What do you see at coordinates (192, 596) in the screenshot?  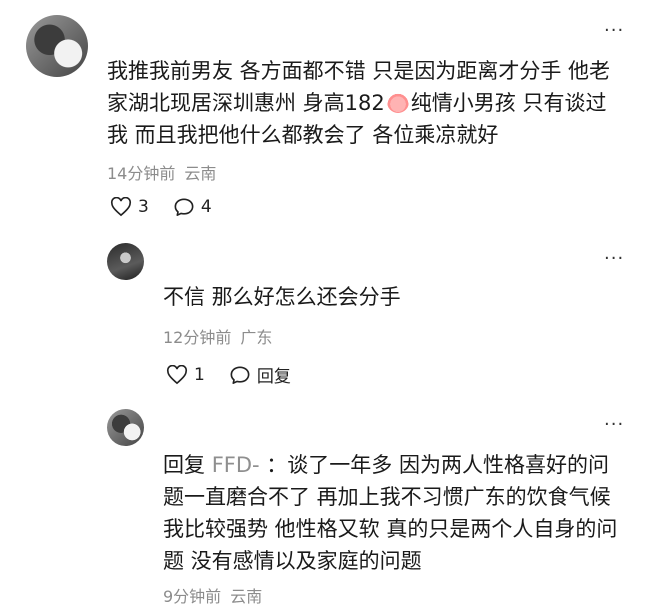 I see `timestamp: 9分钟前` at bounding box center [192, 596].